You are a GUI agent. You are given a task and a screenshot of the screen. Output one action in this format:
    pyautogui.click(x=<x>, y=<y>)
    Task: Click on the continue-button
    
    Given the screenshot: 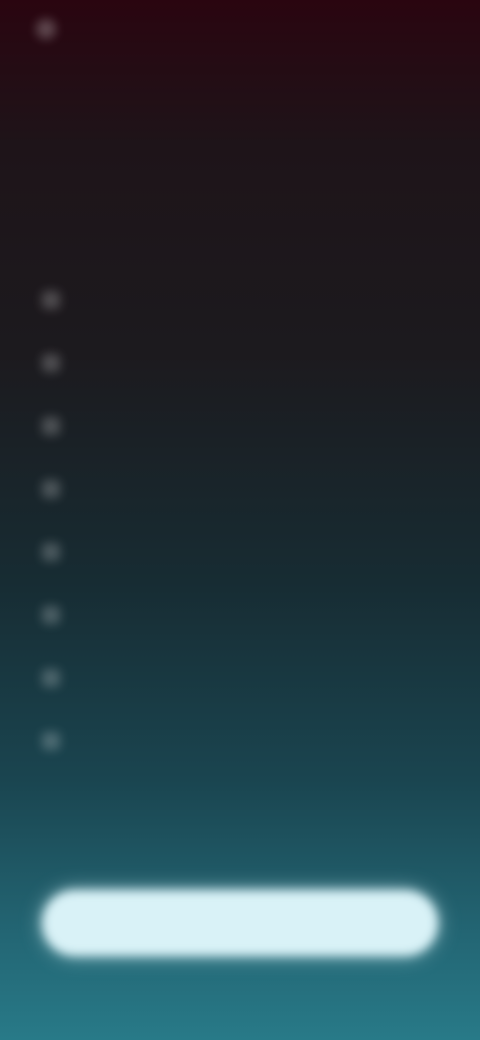 What is the action you would take?
    pyautogui.click(x=240, y=923)
    